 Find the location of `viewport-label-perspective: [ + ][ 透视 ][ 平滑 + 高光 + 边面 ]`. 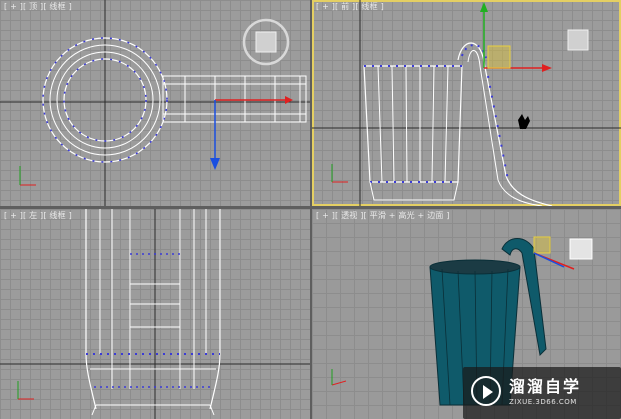

viewport-label-perspective: [ + ][ 透视 ][ 平滑 + 高光 + 边面 ] is located at coordinates (383, 215).